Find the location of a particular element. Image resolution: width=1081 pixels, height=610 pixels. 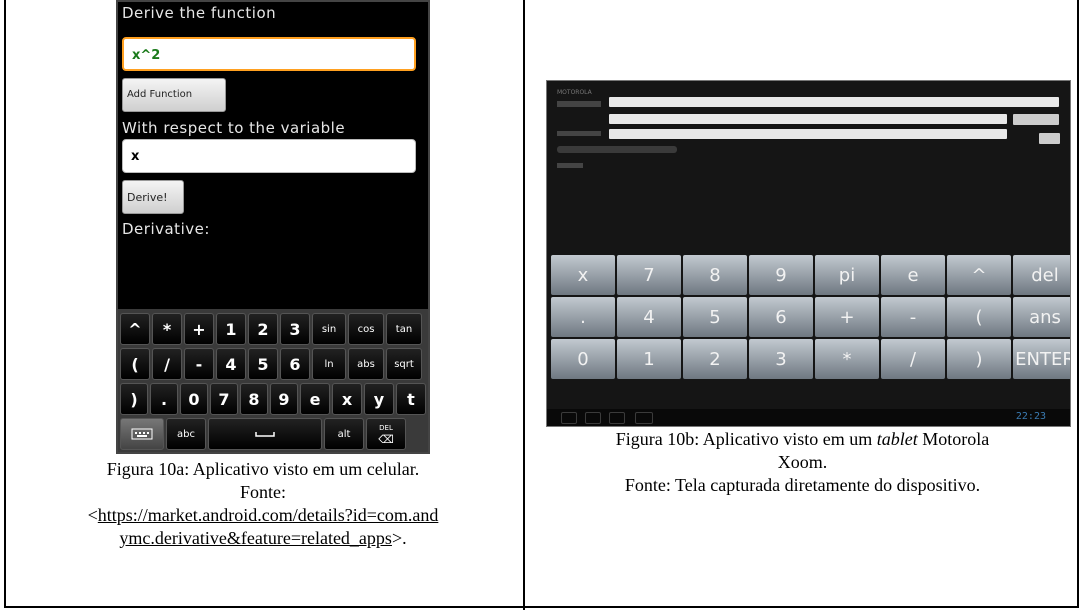

tablet-order-radios is located at coordinates (617, 149).